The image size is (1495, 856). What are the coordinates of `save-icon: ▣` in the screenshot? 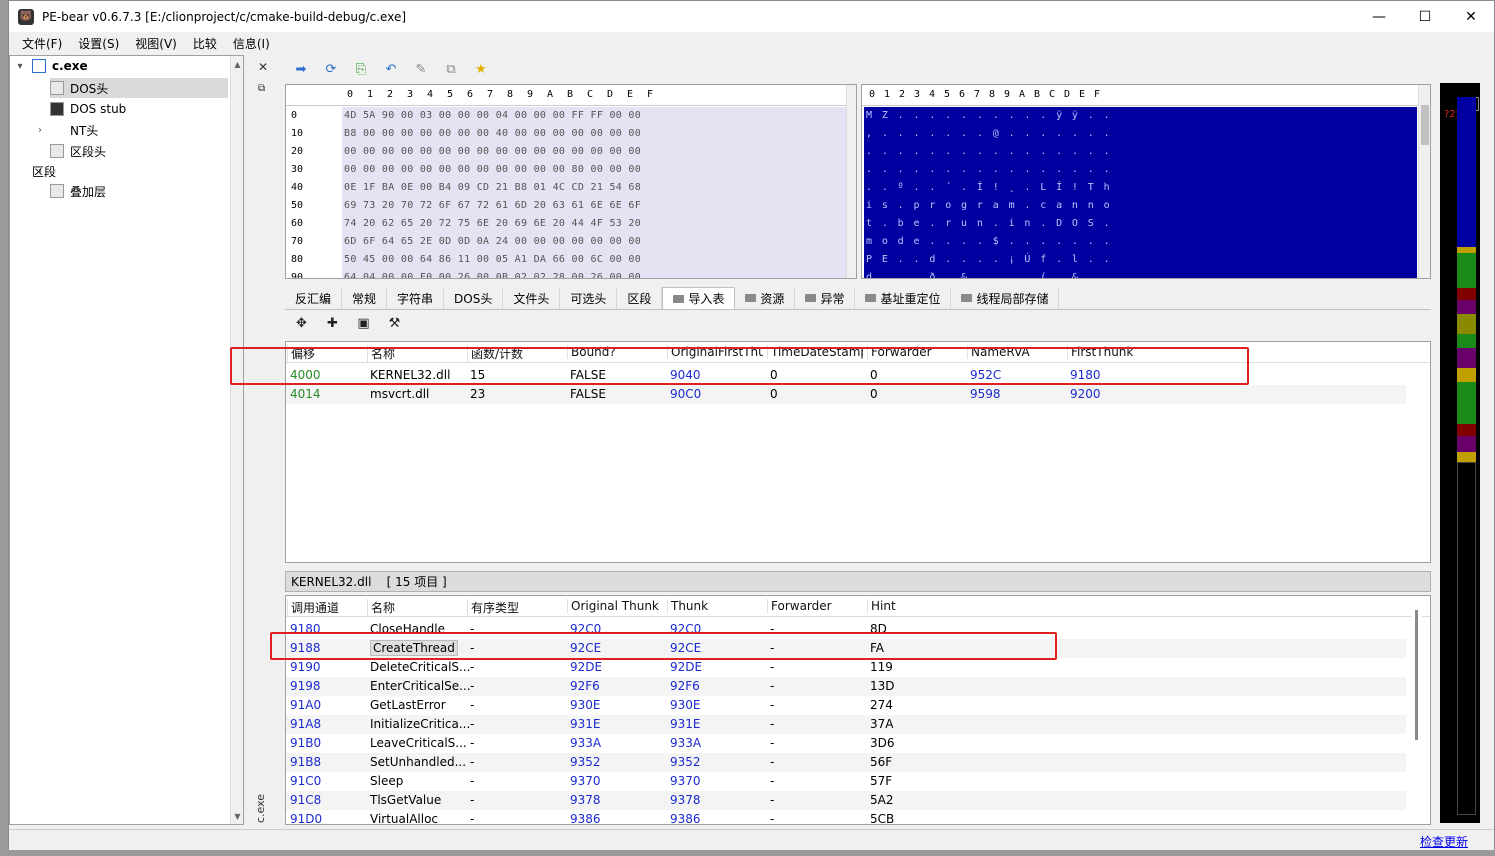 It's located at (363, 323).